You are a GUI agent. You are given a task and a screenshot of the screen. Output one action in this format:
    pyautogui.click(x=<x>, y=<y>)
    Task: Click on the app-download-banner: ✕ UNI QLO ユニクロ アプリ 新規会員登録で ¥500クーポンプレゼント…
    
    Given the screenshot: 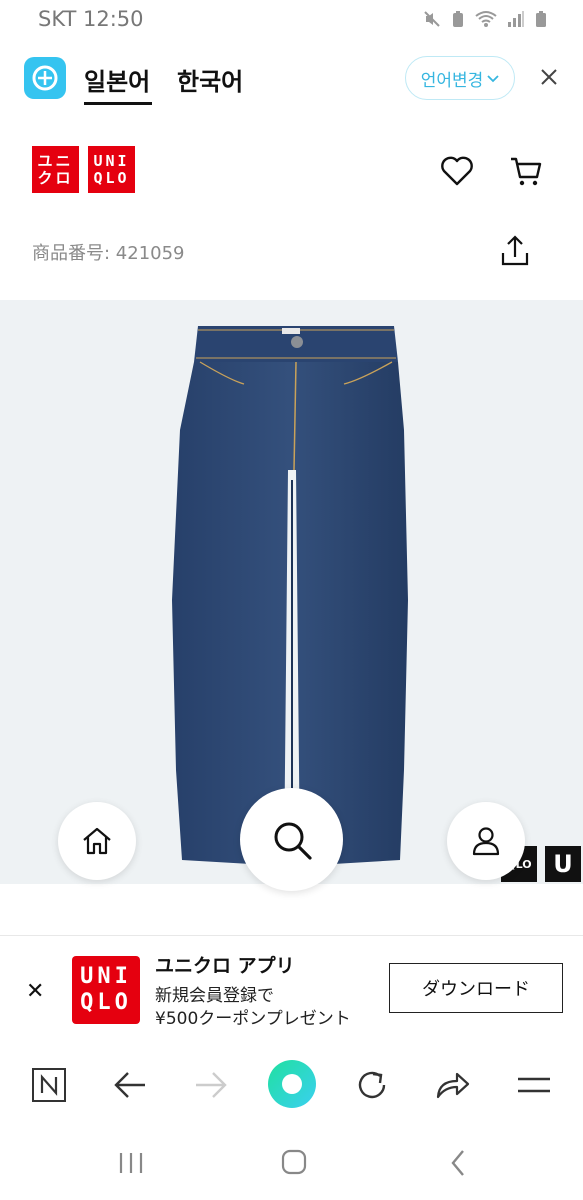 What is the action you would take?
    pyautogui.click(x=291, y=986)
    